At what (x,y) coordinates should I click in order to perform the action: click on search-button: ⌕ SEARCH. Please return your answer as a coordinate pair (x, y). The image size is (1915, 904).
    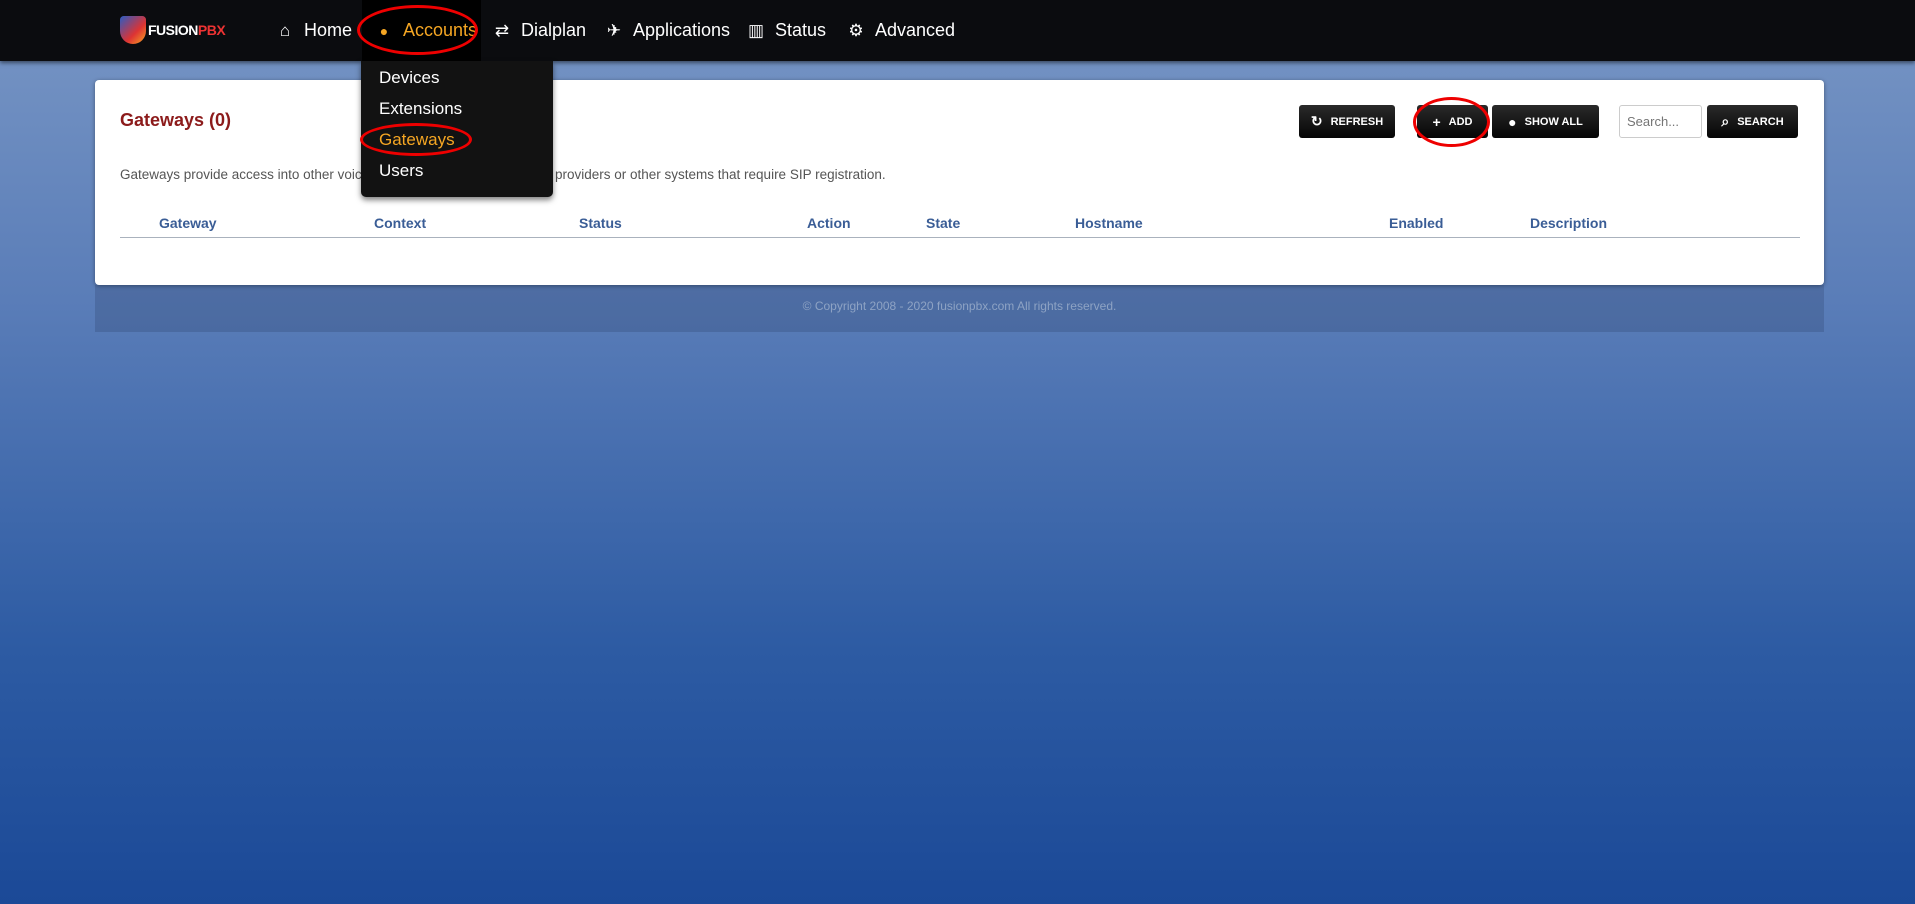
    Looking at the image, I should click on (1752, 121).